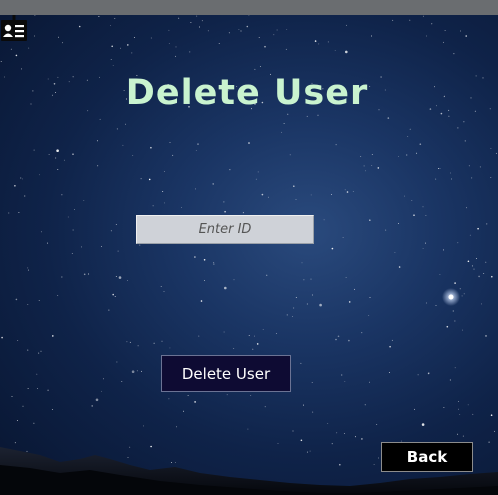 The image size is (498, 495). What do you see at coordinates (427, 457) in the screenshot?
I see `back-button: Back` at bounding box center [427, 457].